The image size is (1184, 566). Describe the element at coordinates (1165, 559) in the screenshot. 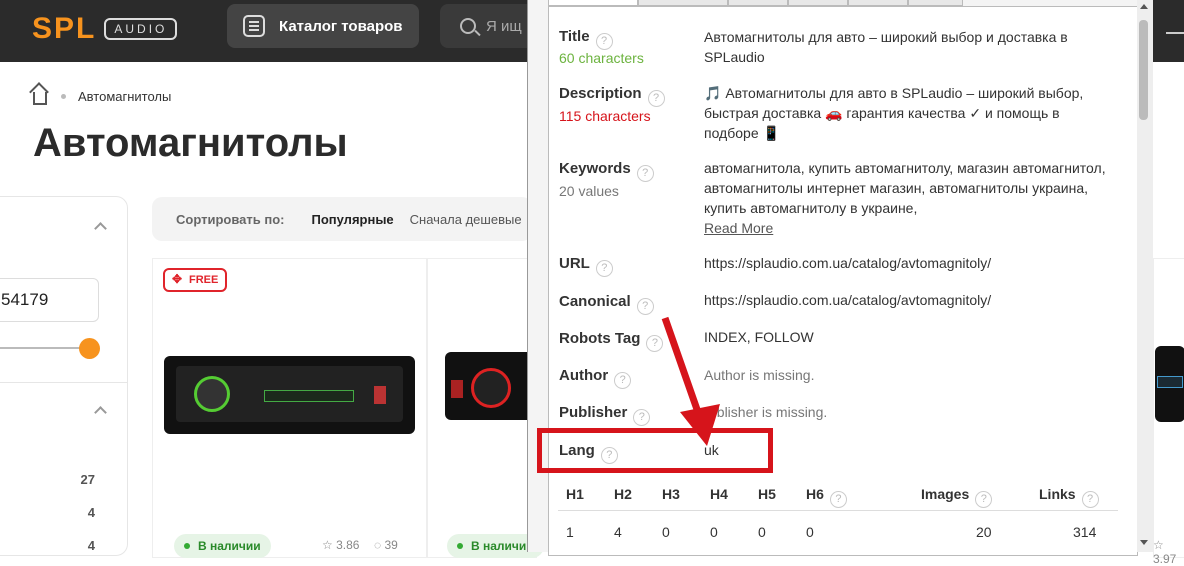

I see `rating-value: 3.97` at that location.